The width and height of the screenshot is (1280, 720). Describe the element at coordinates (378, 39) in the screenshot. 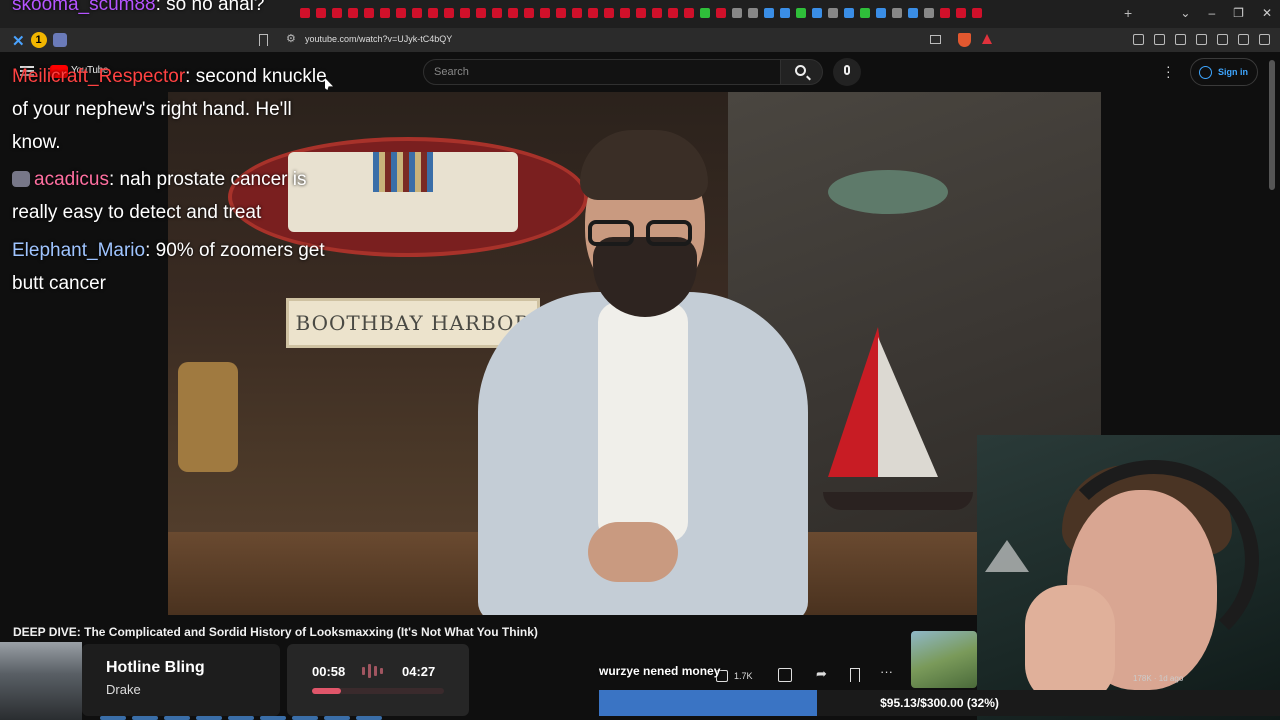

I see `url-field: youtube.com/watch?v=UJyk-tC4bQY` at that location.